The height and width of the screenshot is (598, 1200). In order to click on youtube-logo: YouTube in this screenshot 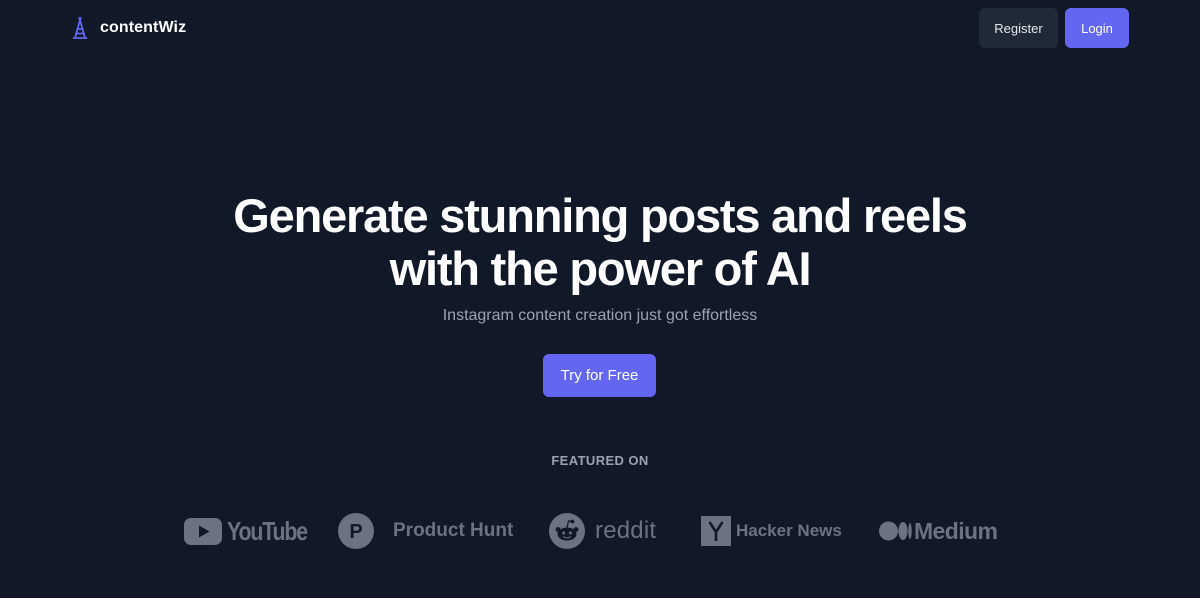, I will do `click(254, 531)`.